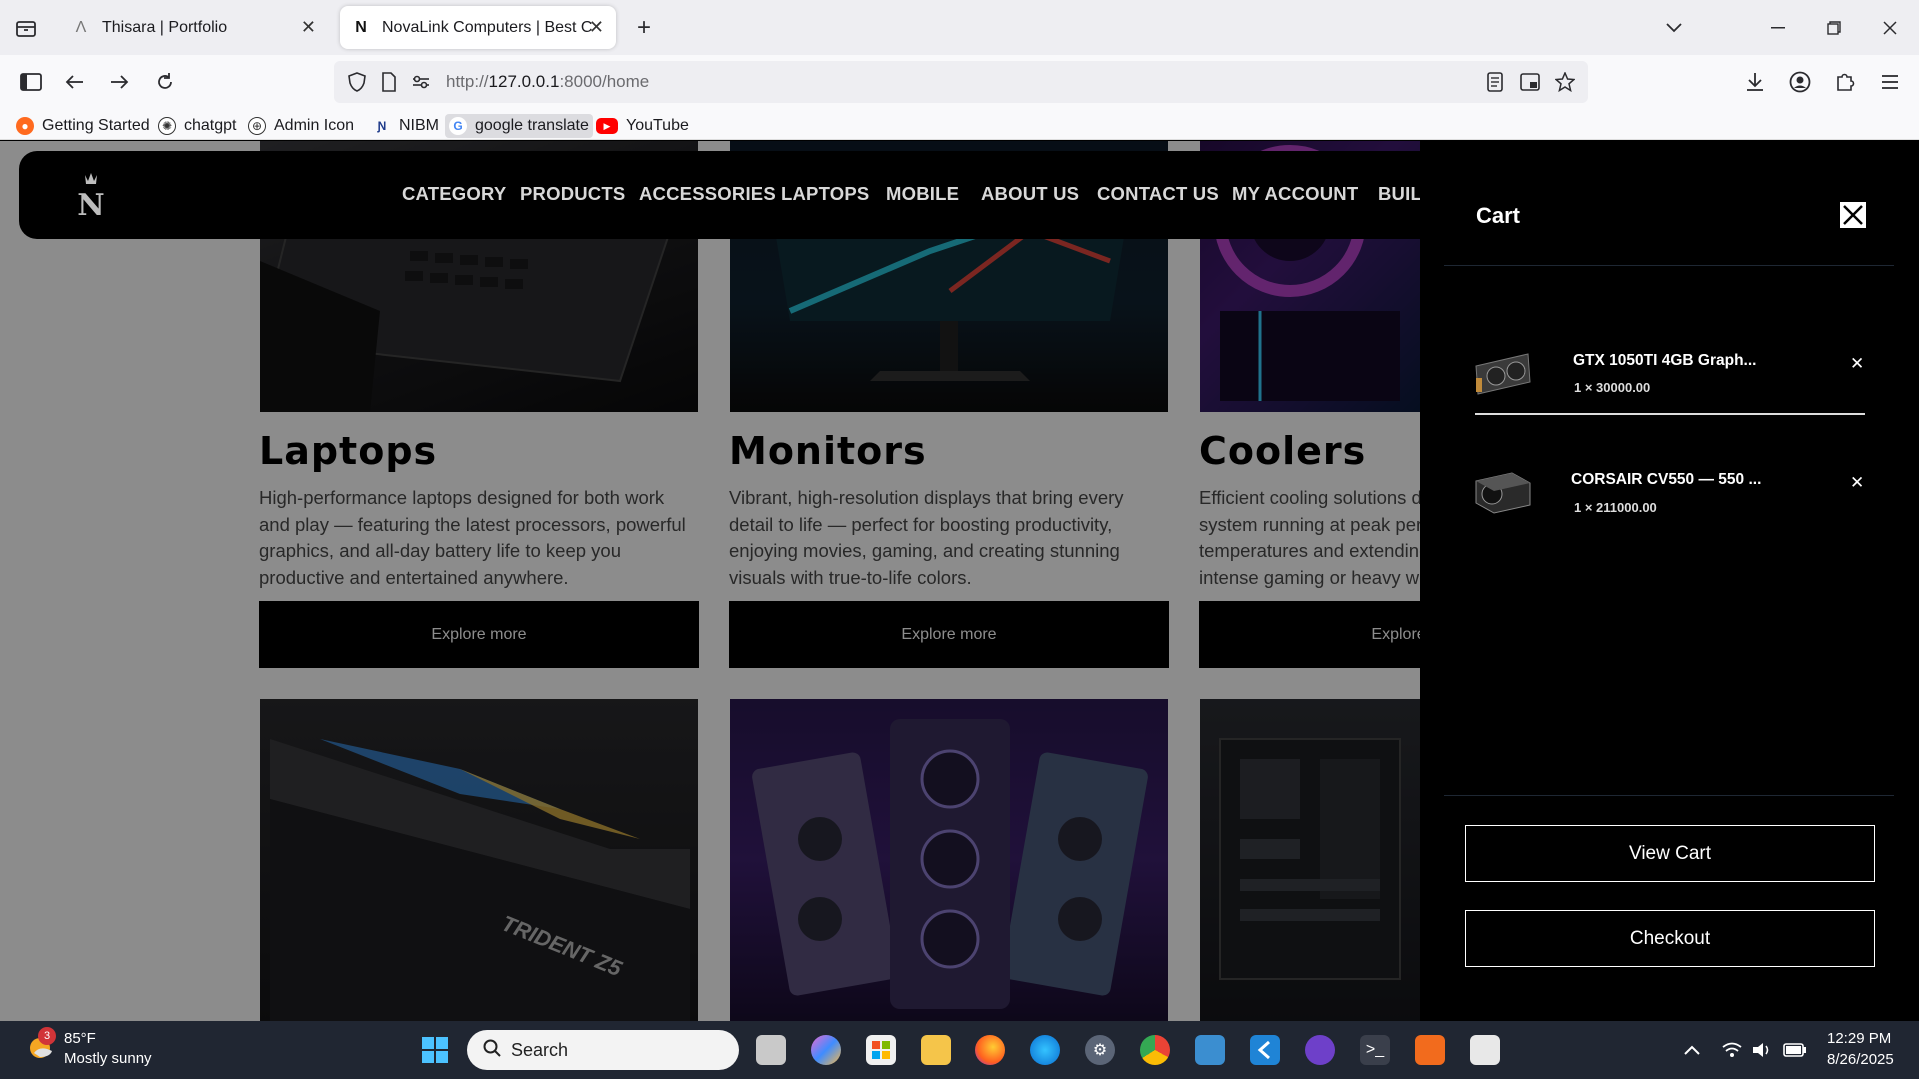  What do you see at coordinates (80, 1038) in the screenshot?
I see `weather-temp: 85°F` at bounding box center [80, 1038].